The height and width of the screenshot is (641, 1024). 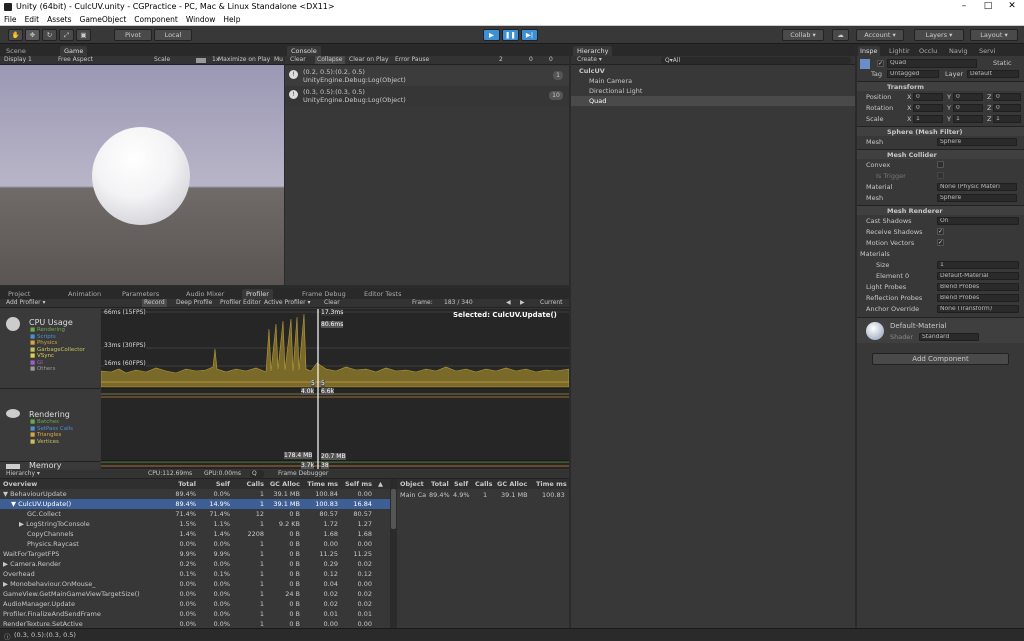 What do you see at coordinates (66, 35) in the screenshot?
I see `scale-tool-icon: ⤢` at bounding box center [66, 35].